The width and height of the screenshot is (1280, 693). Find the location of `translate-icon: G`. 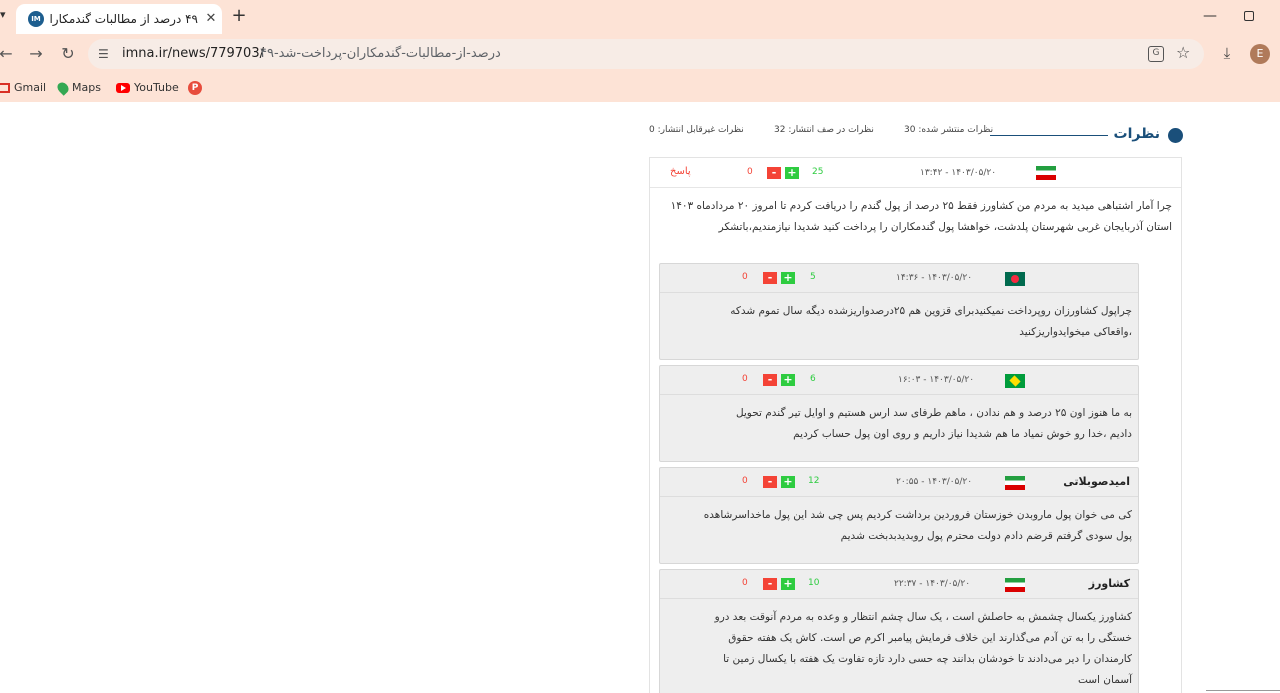

translate-icon: G is located at coordinates (1156, 54).